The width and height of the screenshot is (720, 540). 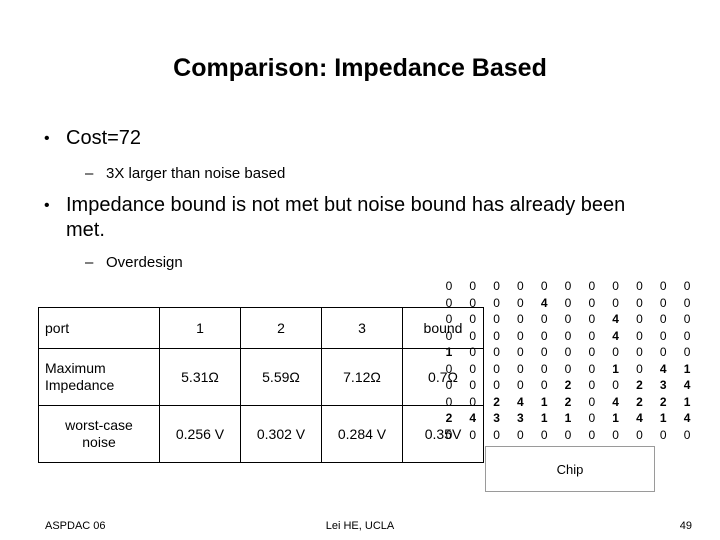 I want to click on row-label-max-impedance: Maximum Impedance, so click(x=99, y=377).